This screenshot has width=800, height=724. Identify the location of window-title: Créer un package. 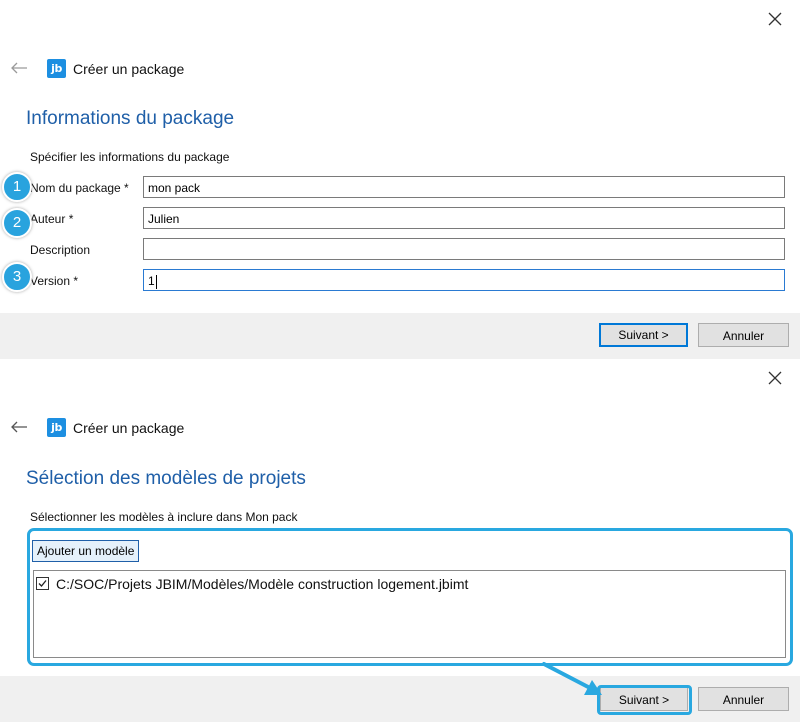
(129, 428).